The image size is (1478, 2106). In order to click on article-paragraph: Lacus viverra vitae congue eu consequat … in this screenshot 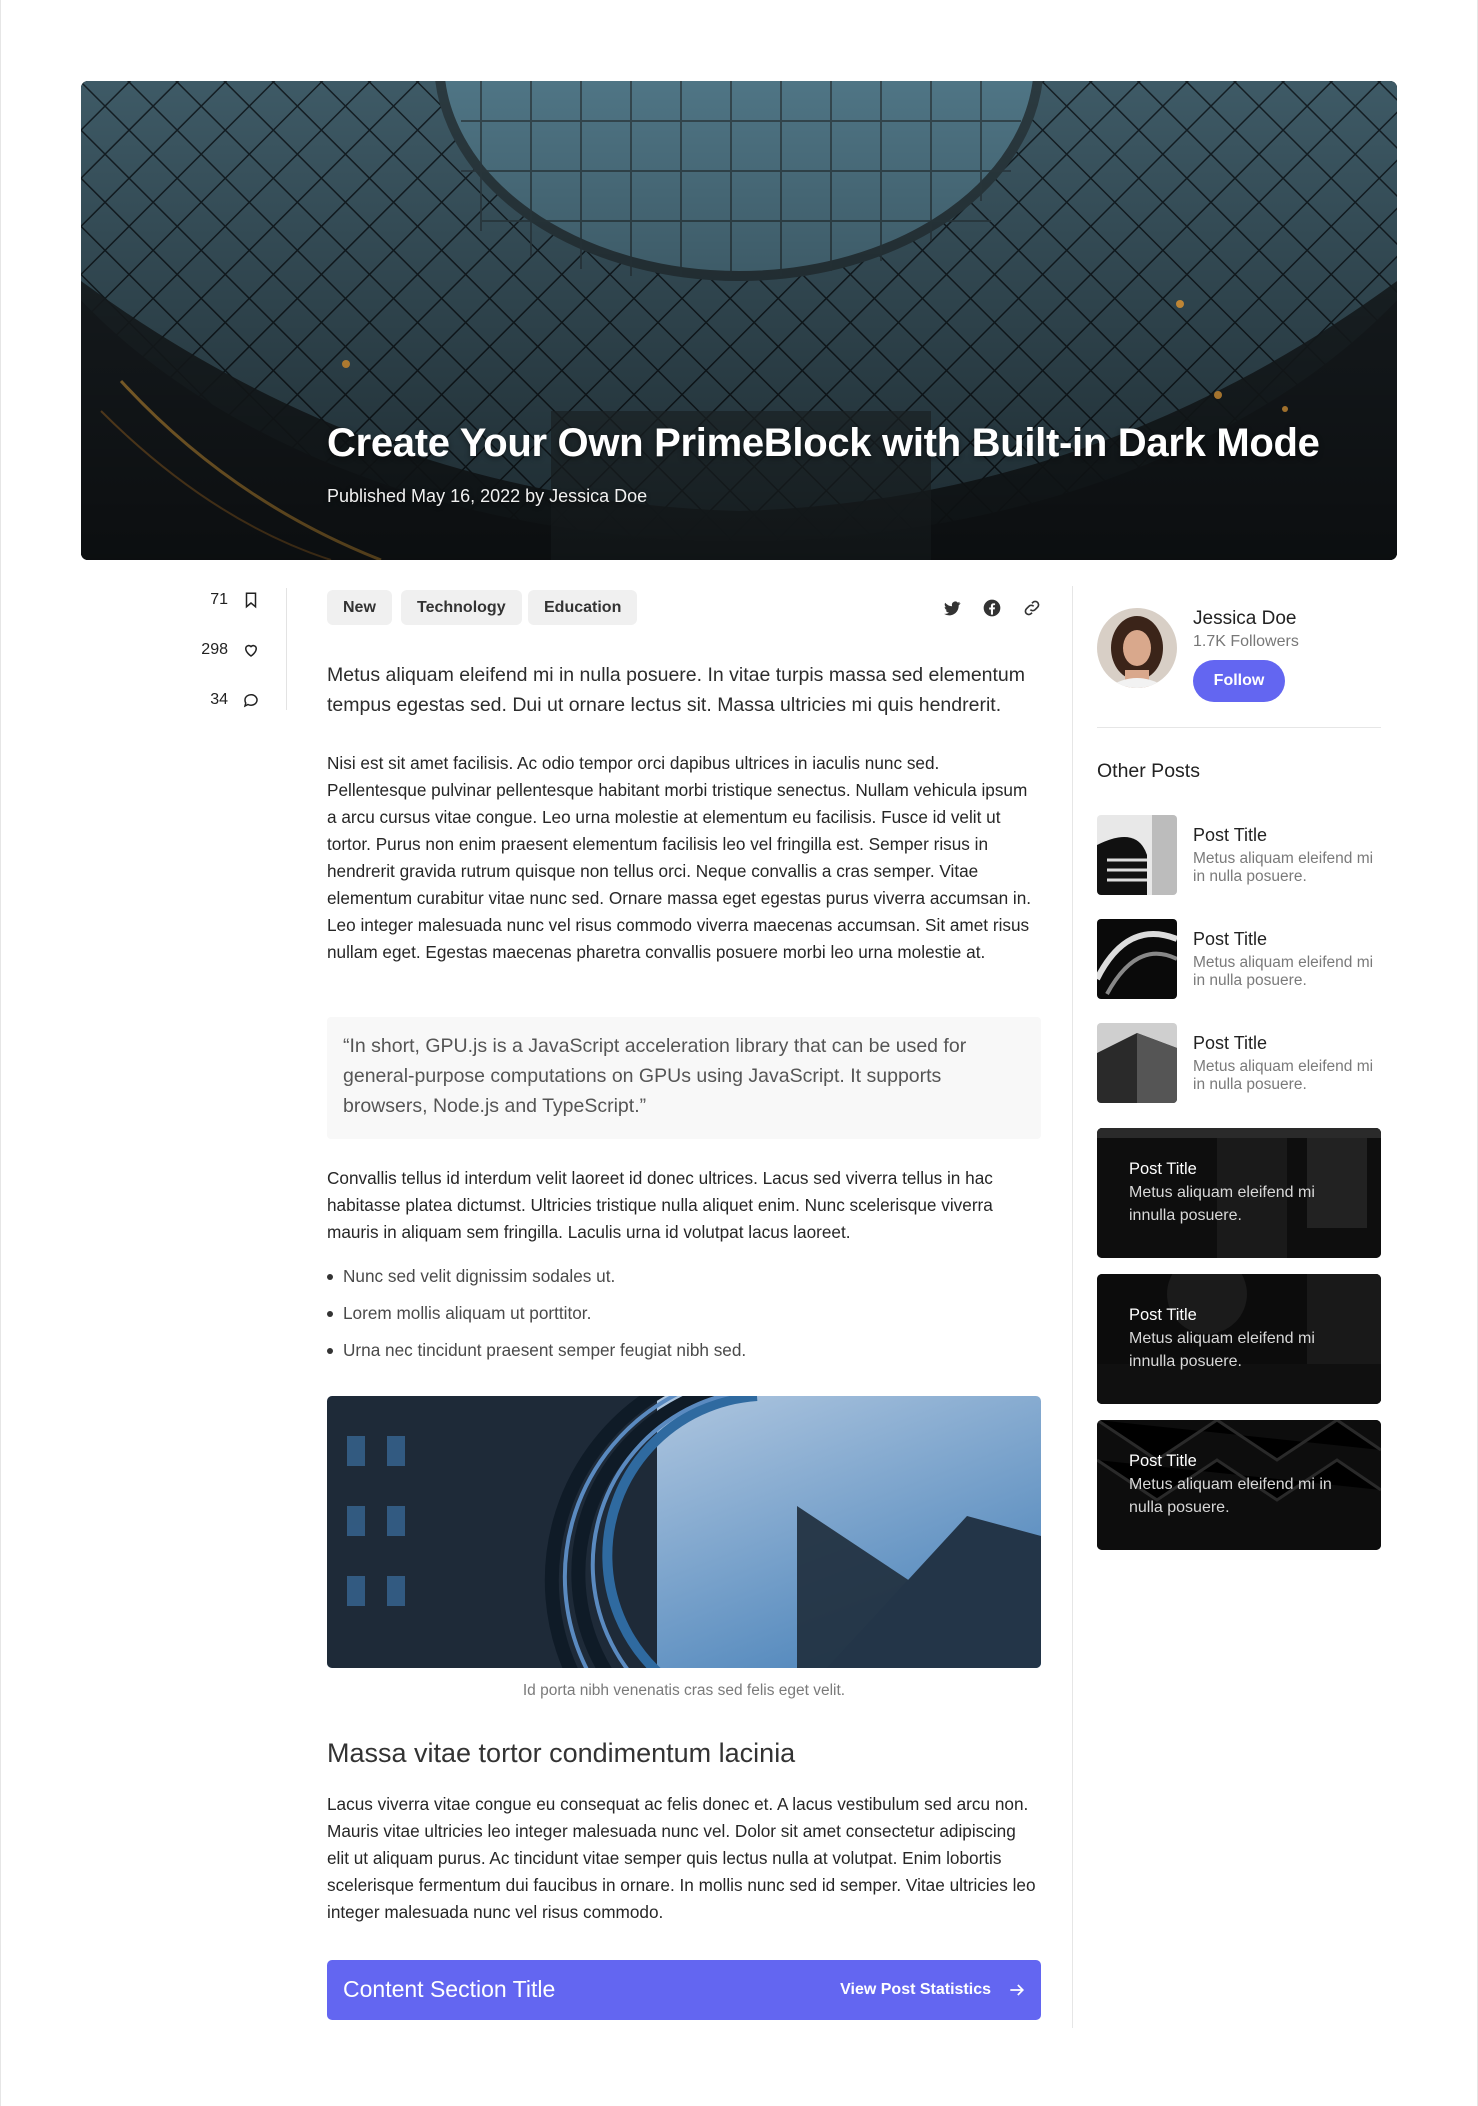, I will do `click(681, 1858)`.